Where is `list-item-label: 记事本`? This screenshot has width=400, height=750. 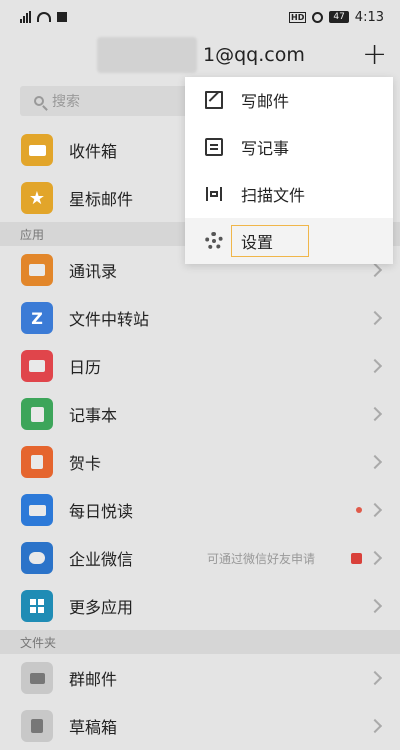
list-item-label: 记事本 is located at coordinates (93, 415).